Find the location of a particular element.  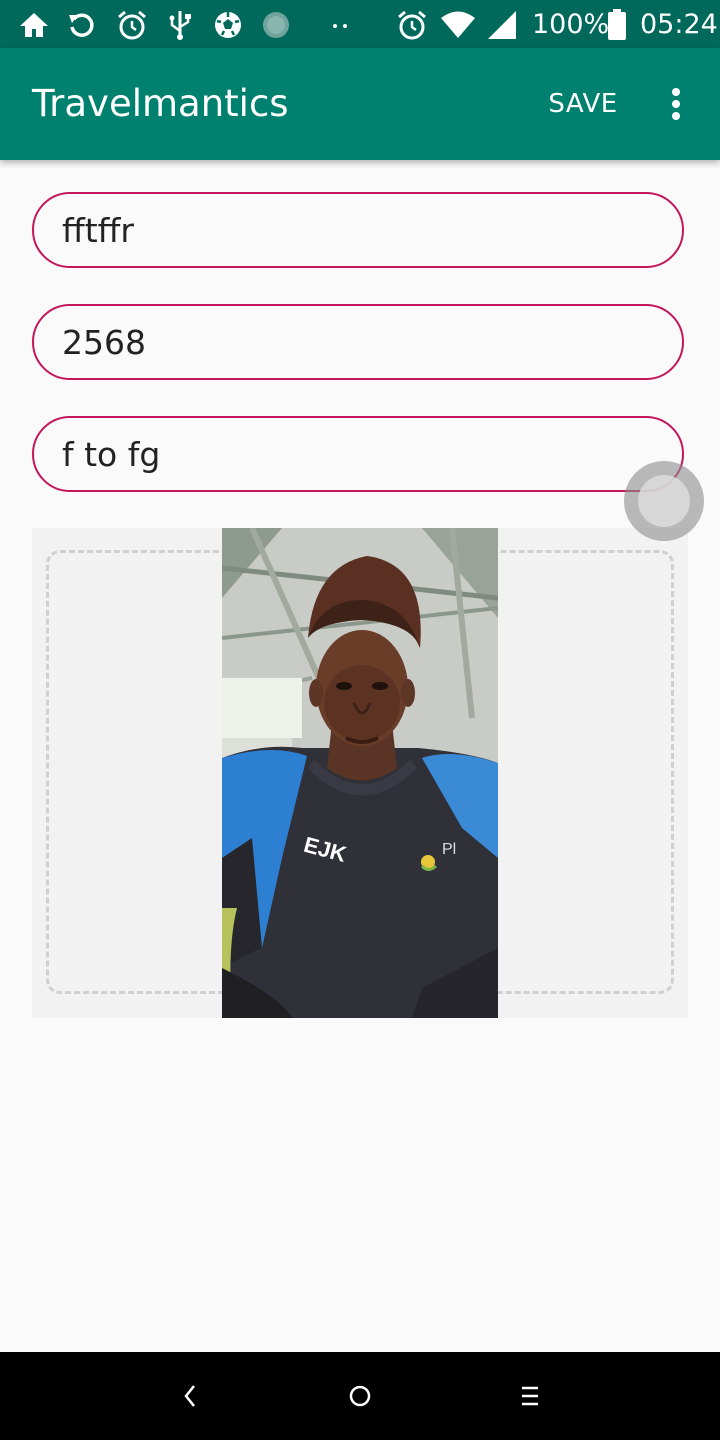

save-button: SAVE is located at coordinates (583, 104).